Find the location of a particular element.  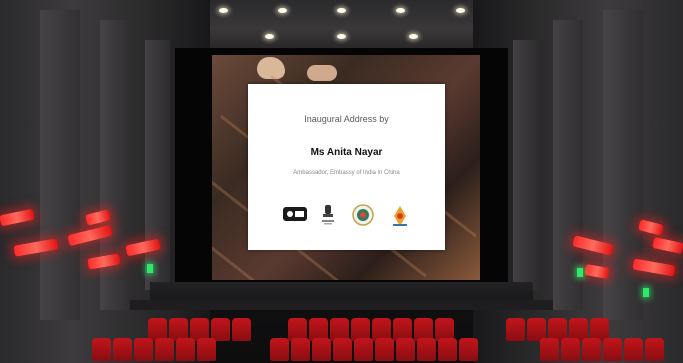

logo-strip is located at coordinates (347, 216).